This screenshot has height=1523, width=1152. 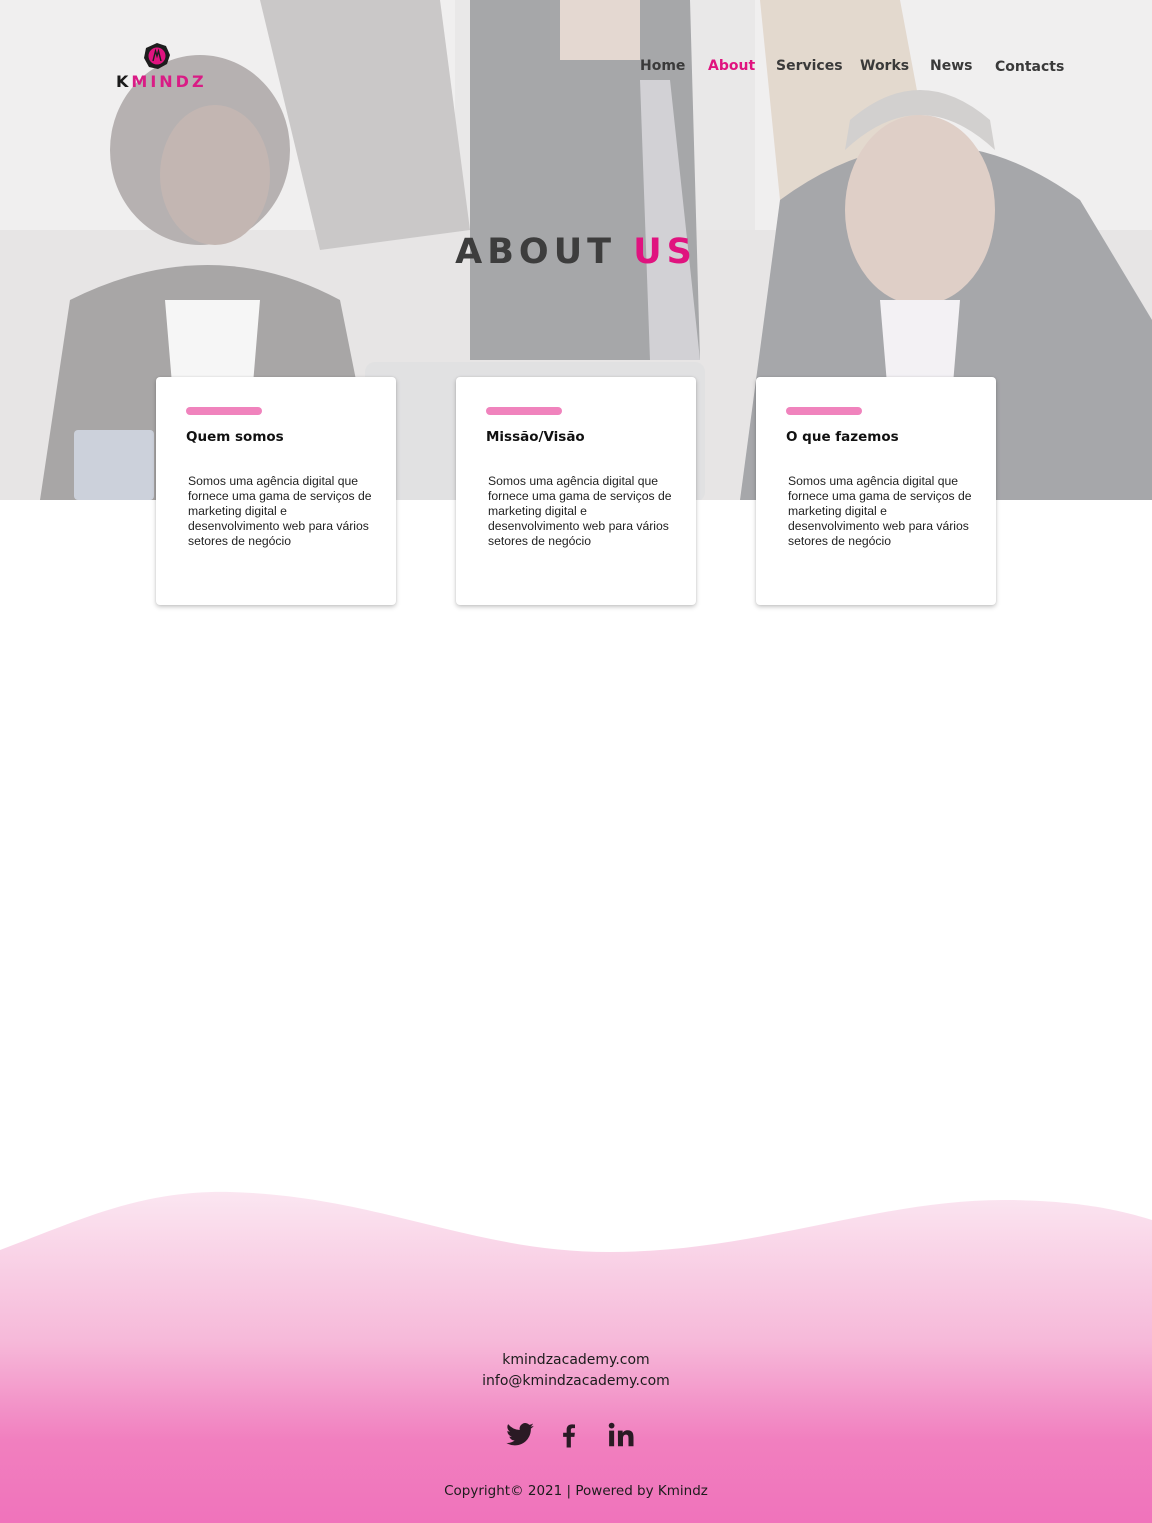 I want to click on social-links, so click(x=576, y=1435).